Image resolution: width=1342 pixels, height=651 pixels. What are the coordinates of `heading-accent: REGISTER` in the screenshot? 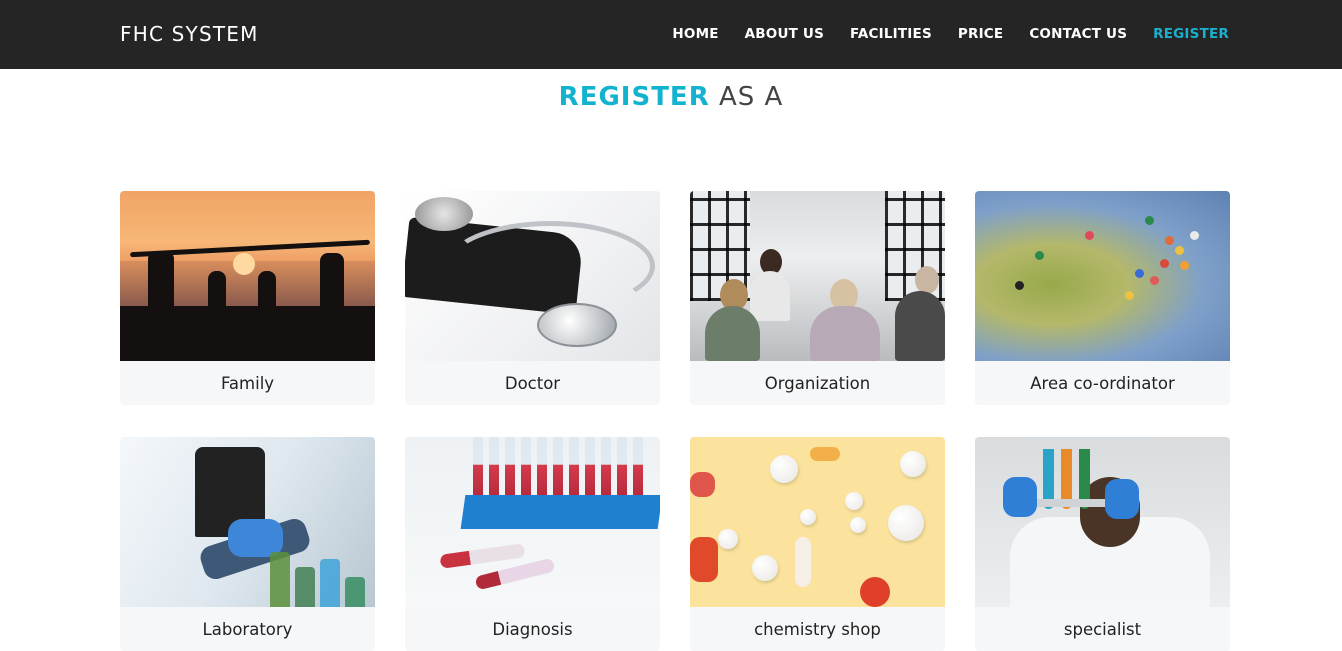 It's located at (634, 97).